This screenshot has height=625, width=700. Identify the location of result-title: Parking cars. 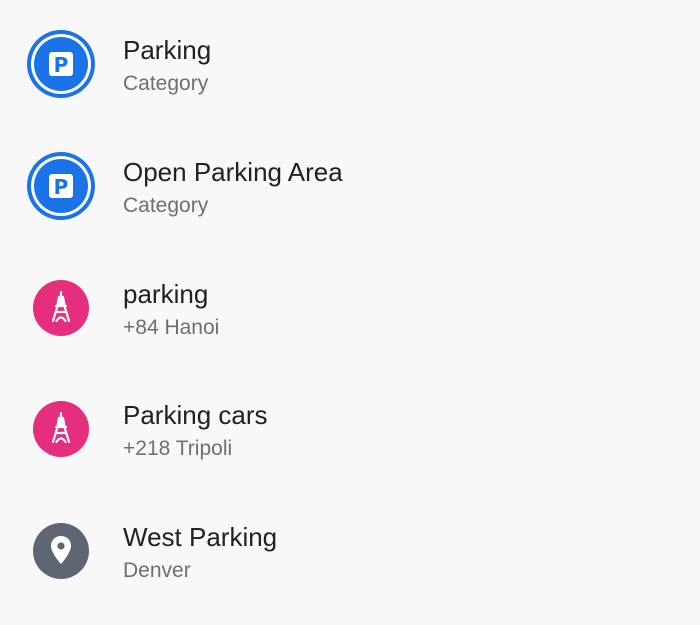
(195, 415).